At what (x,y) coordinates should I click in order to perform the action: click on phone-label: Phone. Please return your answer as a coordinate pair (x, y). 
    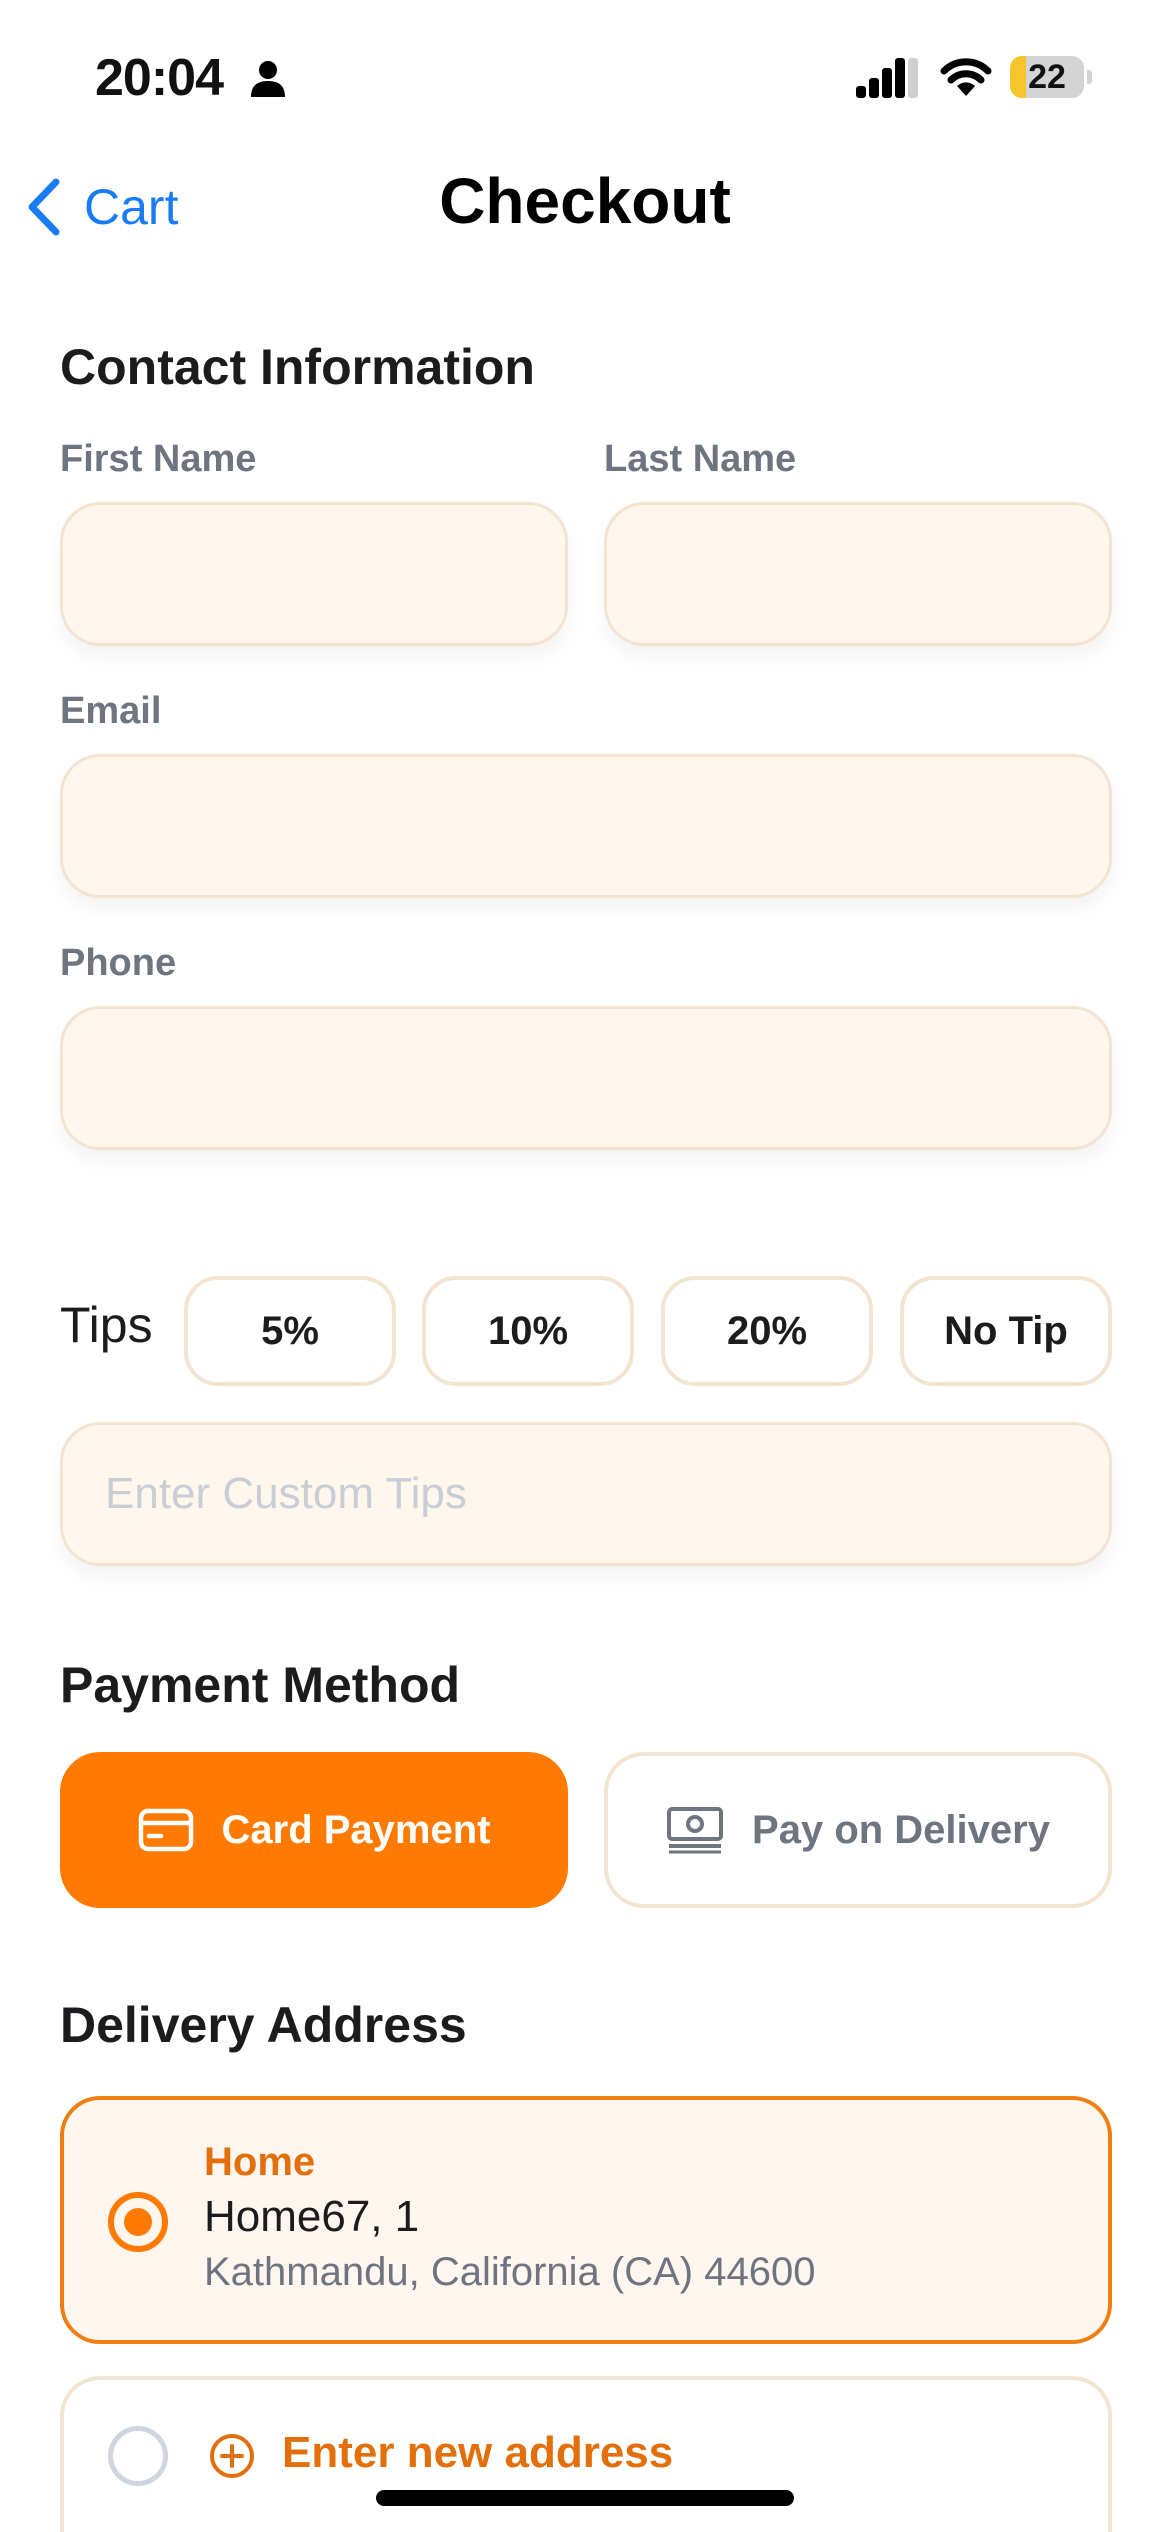
    Looking at the image, I should click on (118, 963).